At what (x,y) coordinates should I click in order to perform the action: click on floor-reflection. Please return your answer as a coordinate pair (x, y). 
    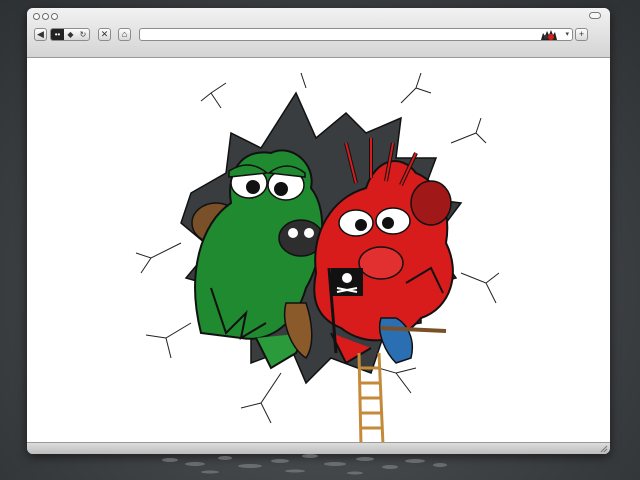
    Looking at the image, I should click on (304, 464).